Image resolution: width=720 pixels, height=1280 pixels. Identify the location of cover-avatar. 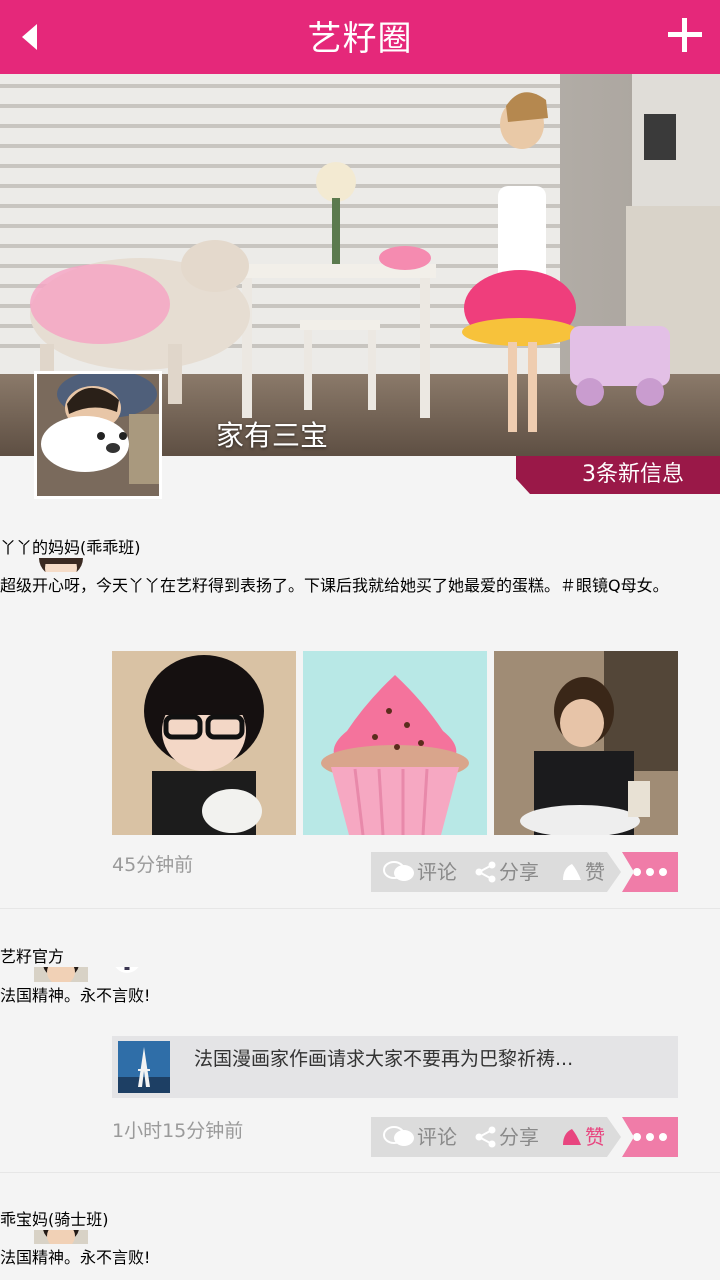
(98, 435).